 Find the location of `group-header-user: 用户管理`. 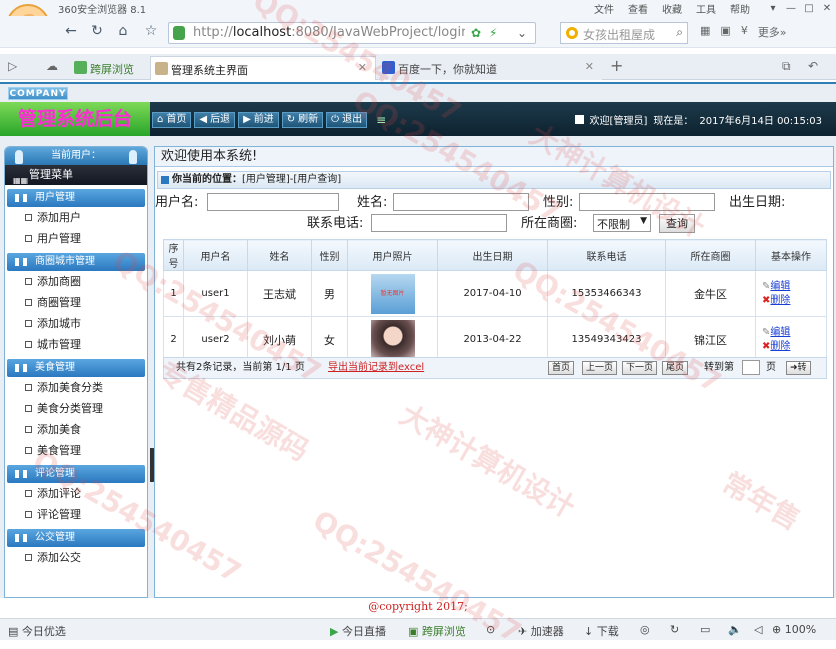

group-header-user: 用户管理 is located at coordinates (76, 198).